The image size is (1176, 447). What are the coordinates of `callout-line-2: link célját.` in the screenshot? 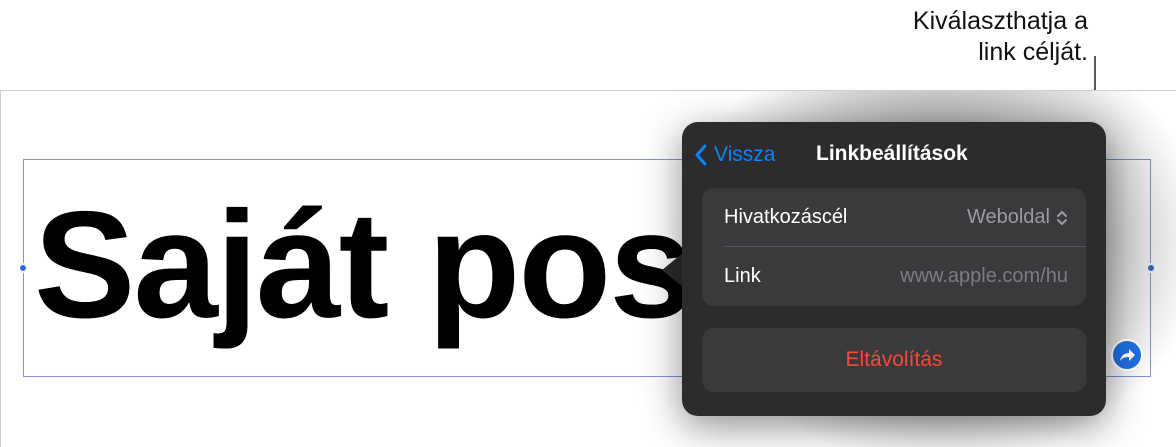 It's located at (1033, 52).